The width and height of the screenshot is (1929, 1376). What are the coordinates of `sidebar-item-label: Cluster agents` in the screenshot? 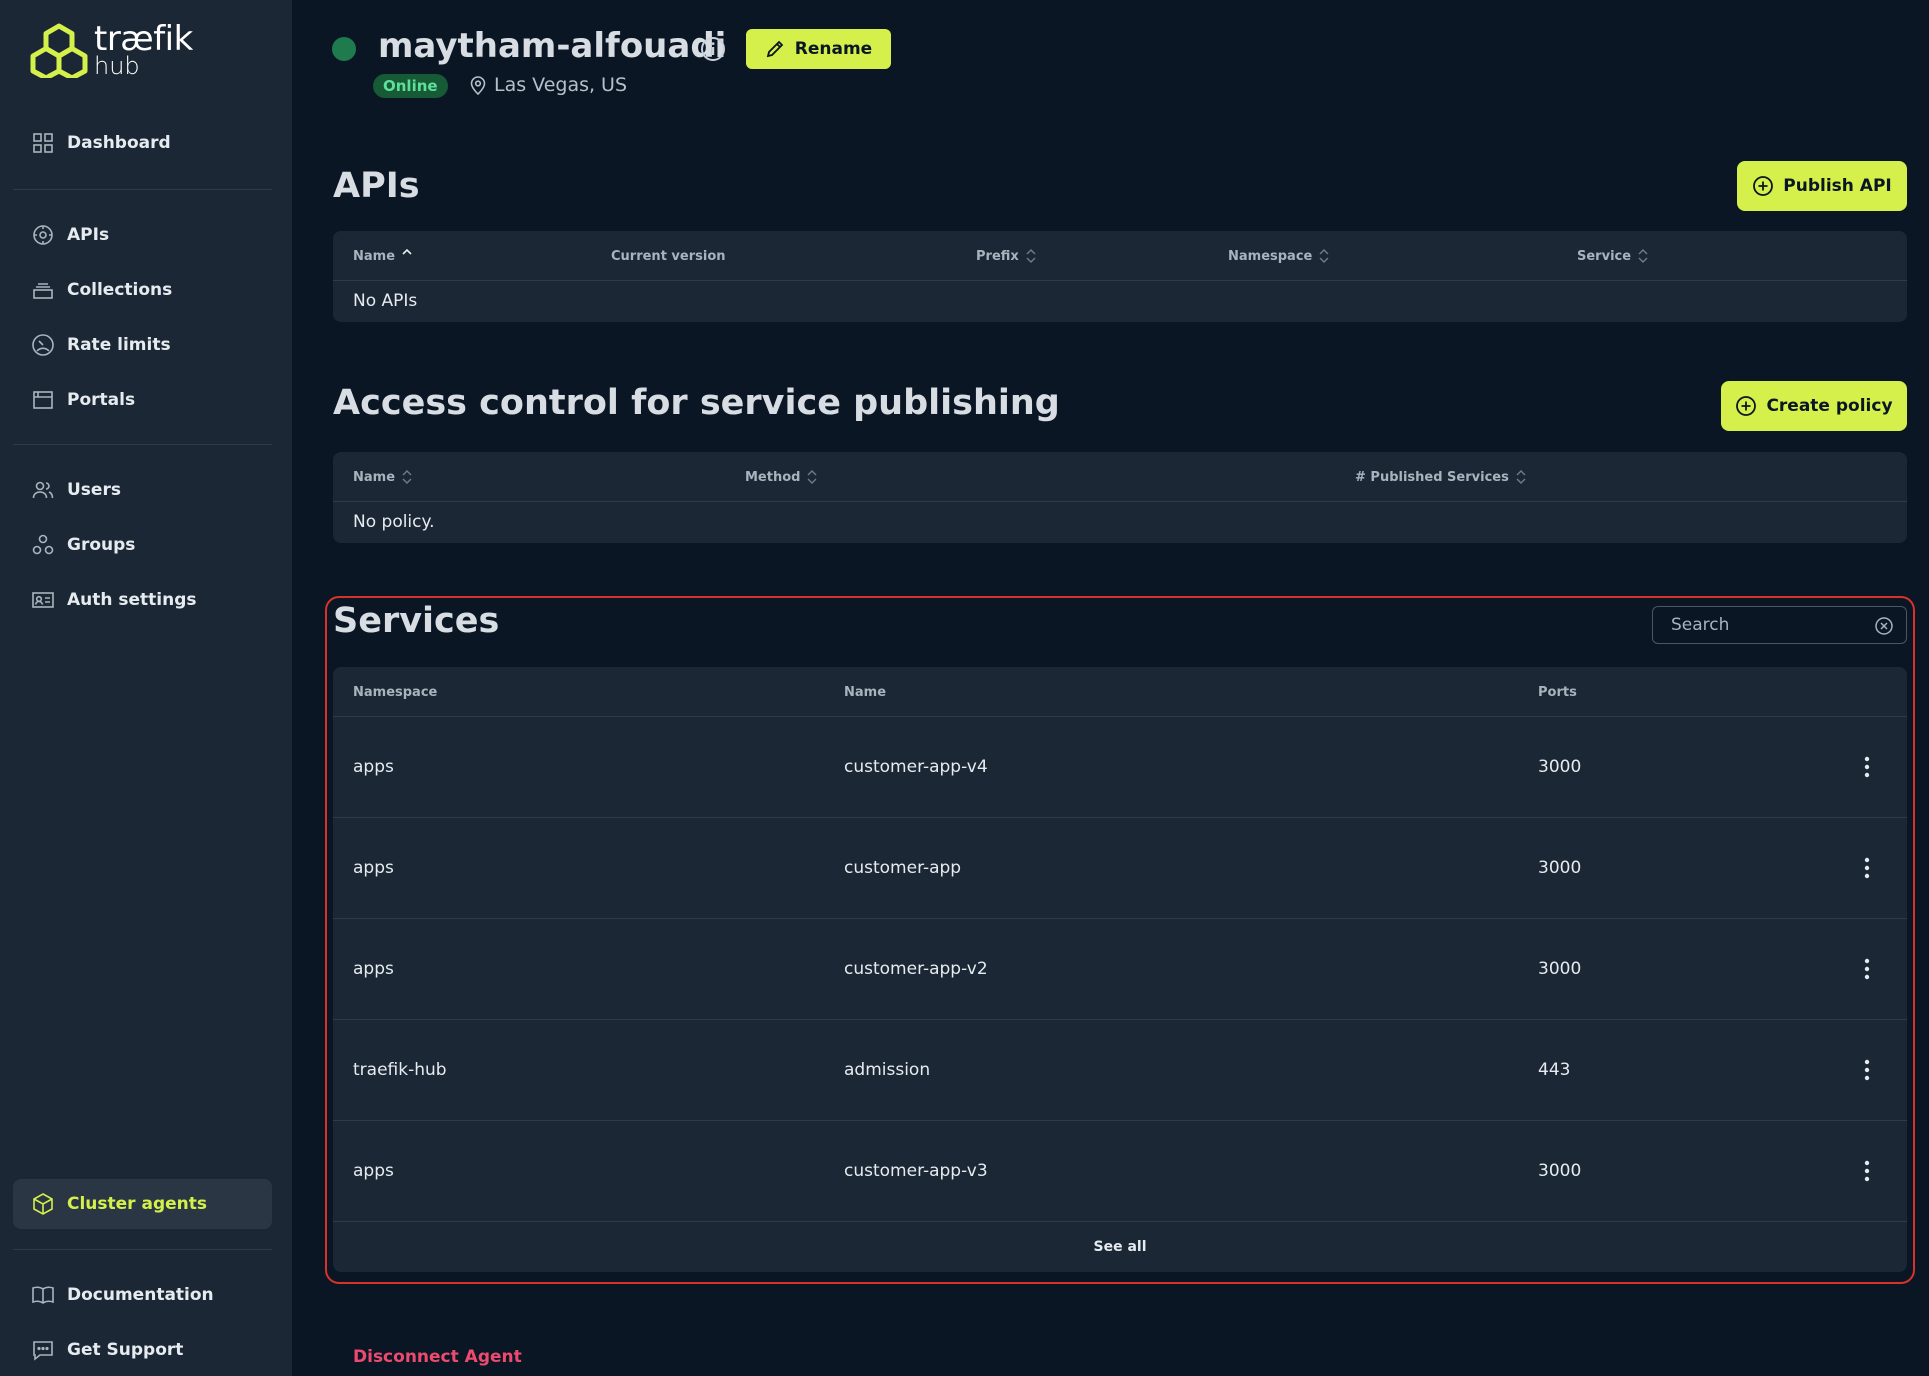 It's located at (137, 1204).